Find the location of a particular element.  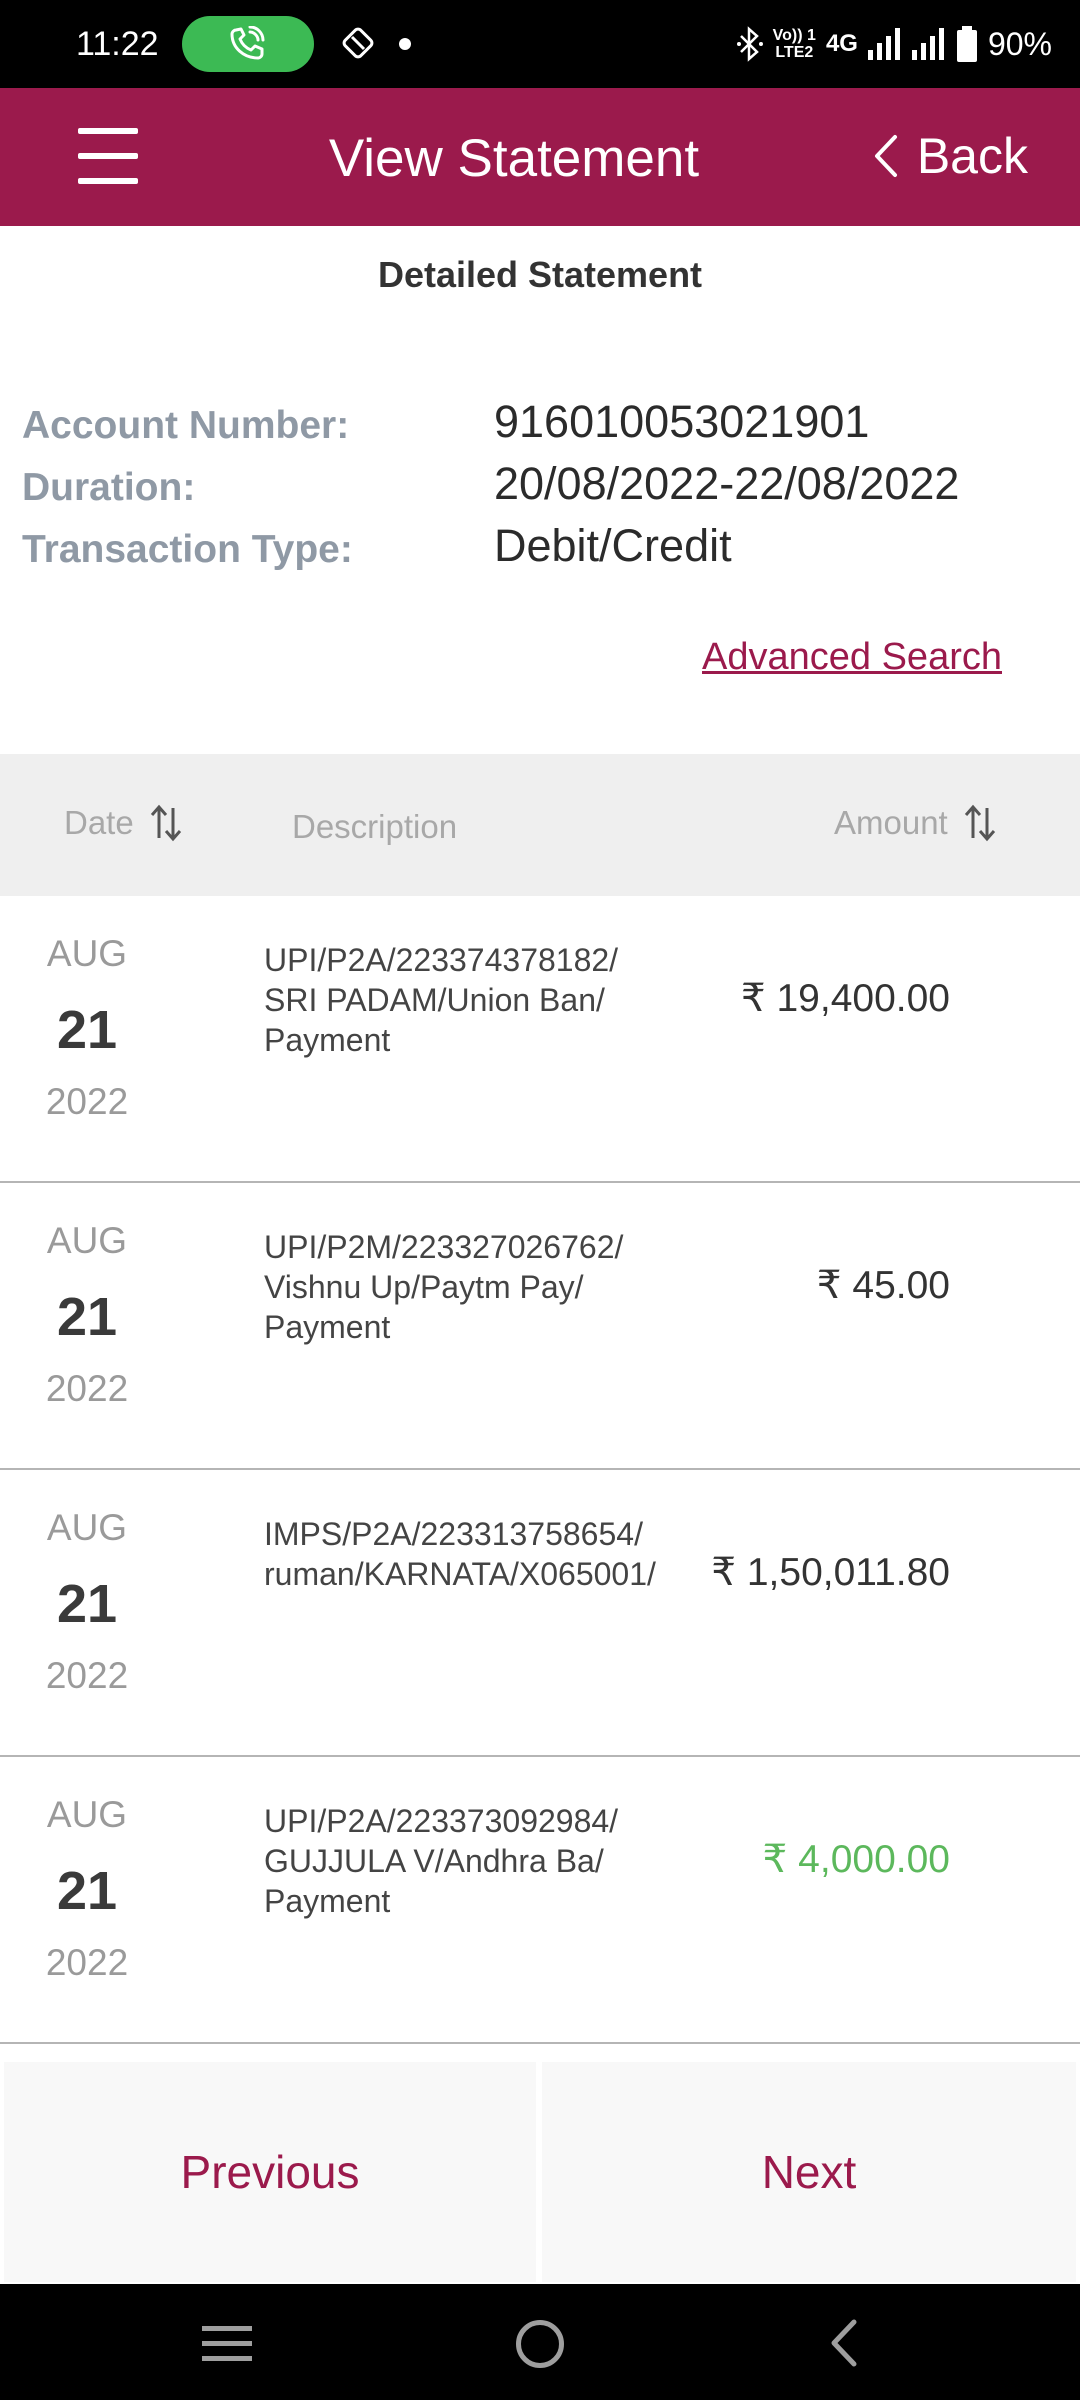

transaction-amount-credit: ₹ 4,000.00 is located at coordinates (856, 1859).